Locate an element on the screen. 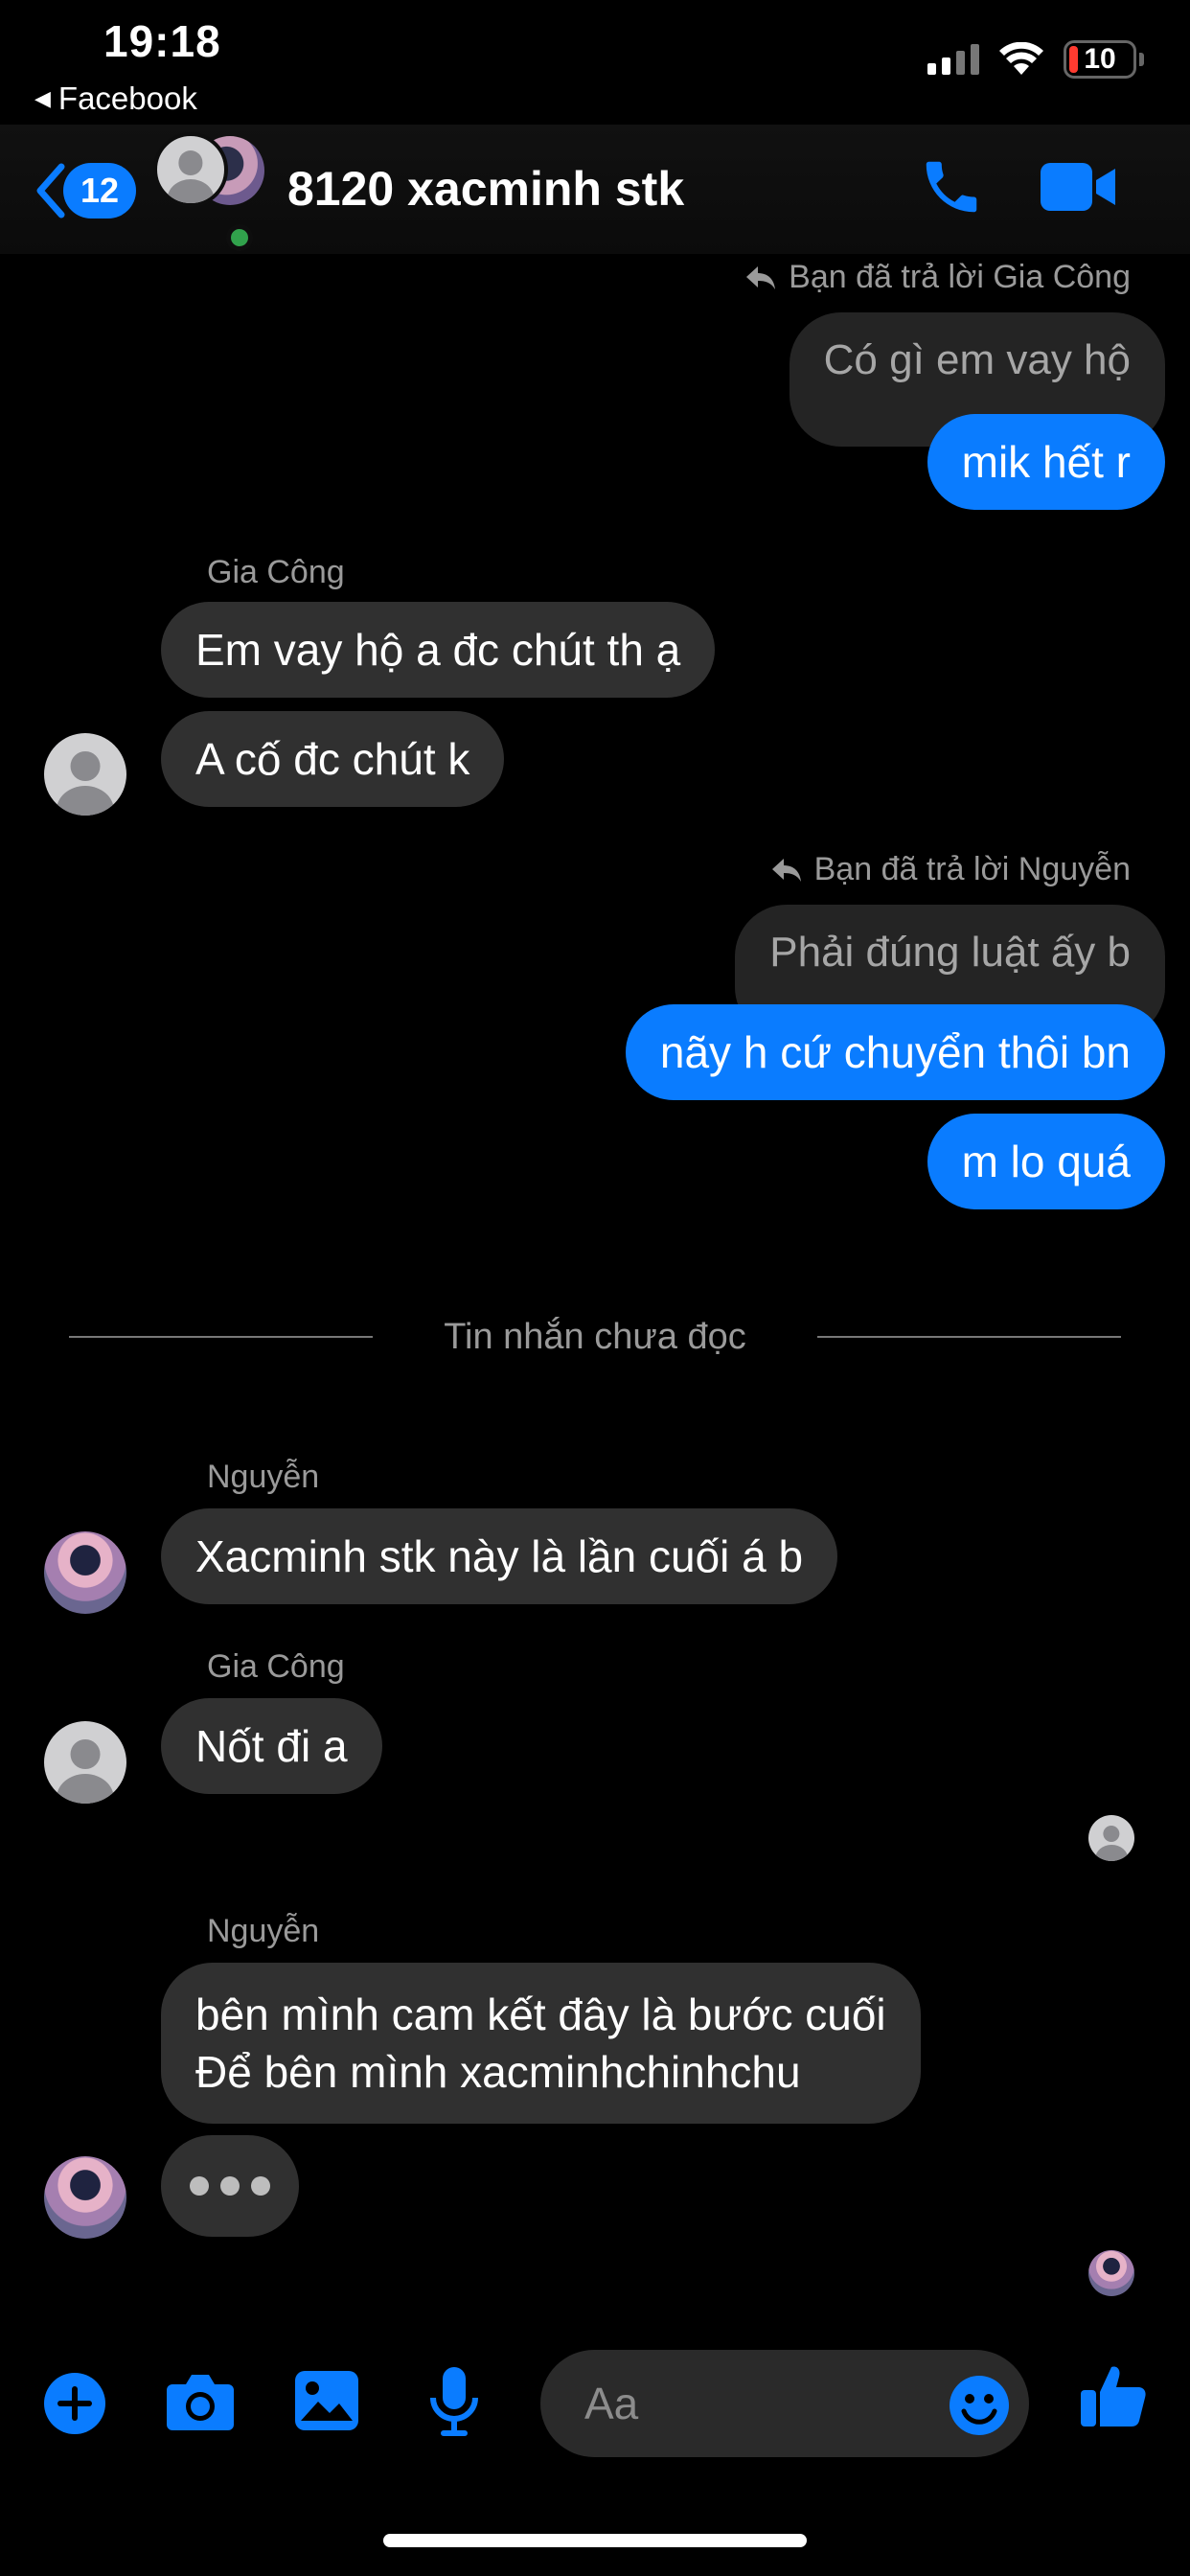 Image resolution: width=1190 pixels, height=2576 pixels. unread-divider: Tin nhắn chưa đọc is located at coordinates (595, 1337).